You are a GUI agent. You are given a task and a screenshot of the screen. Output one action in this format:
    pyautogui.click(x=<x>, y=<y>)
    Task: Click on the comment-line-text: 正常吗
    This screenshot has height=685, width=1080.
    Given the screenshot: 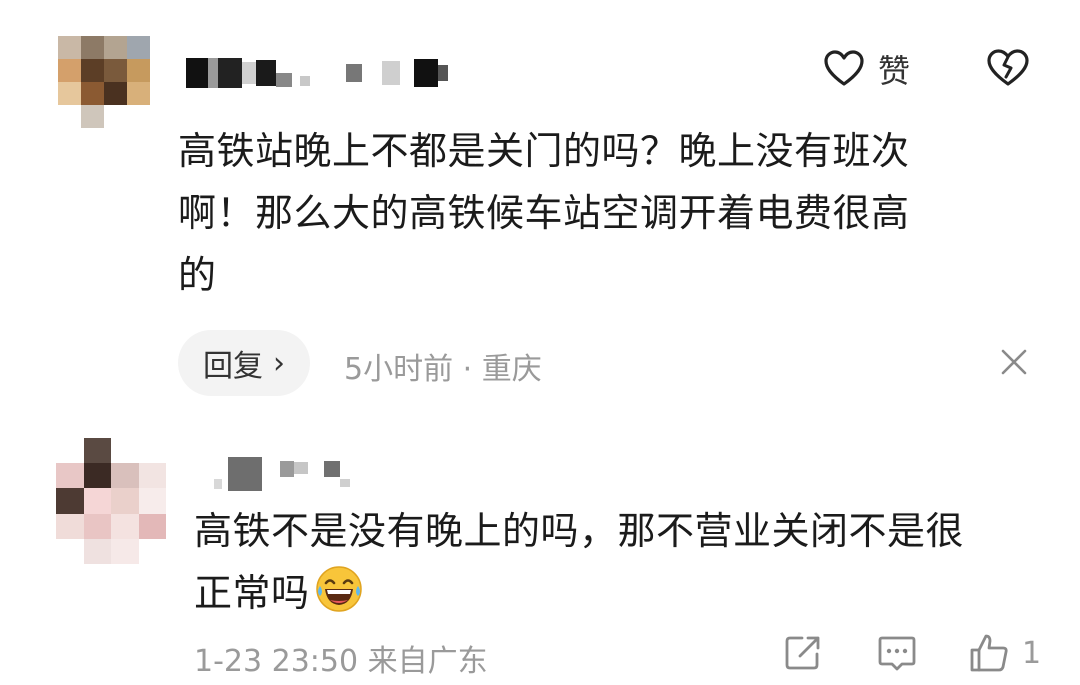 What is the action you would take?
    pyautogui.click(x=252, y=593)
    